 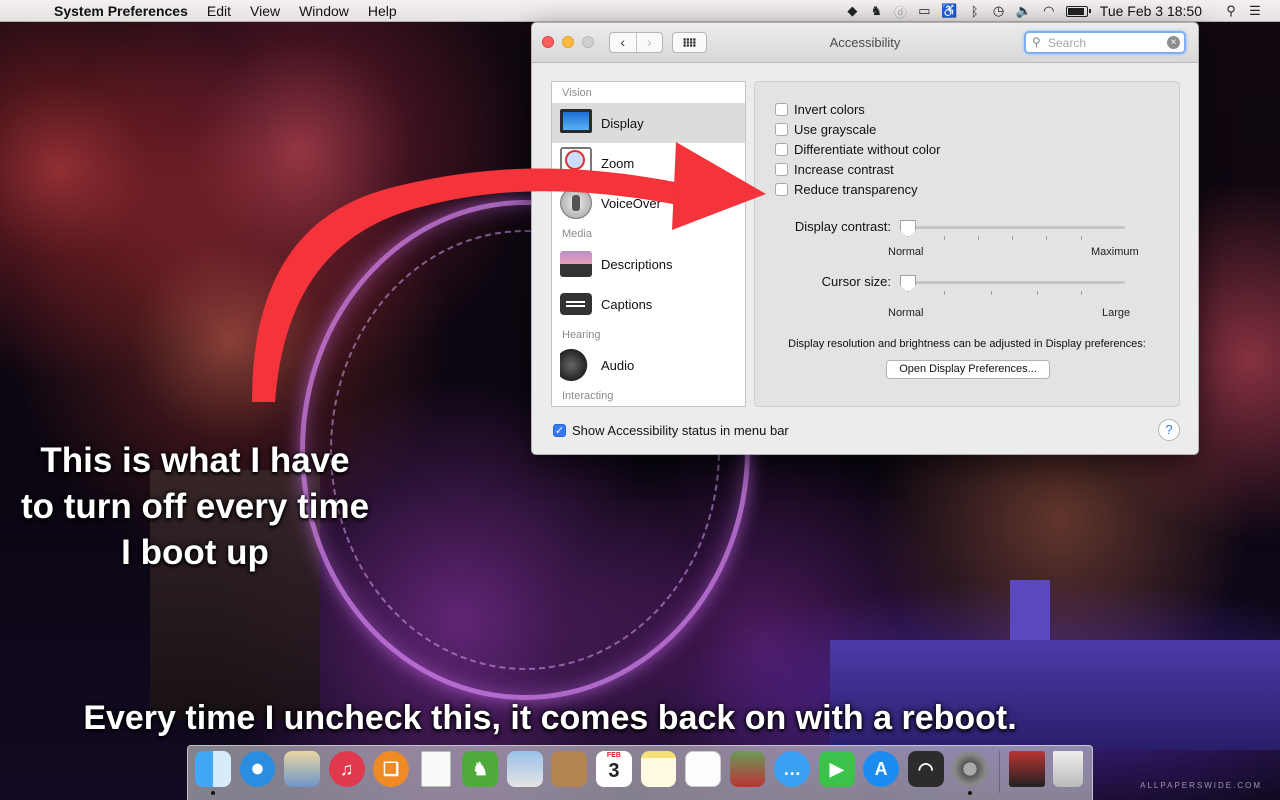 I want to click on menu-window: Window, so click(x=324, y=11).